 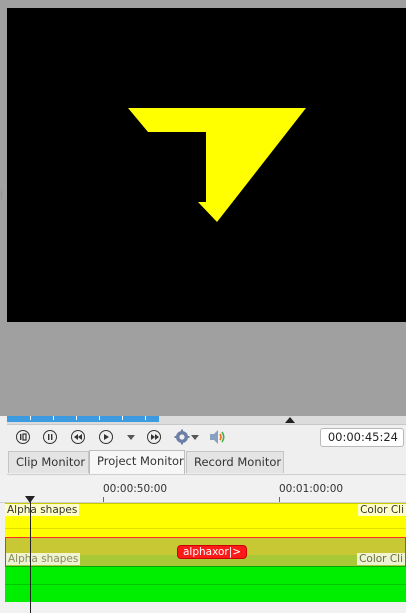 I want to click on splitter-grip, so click(x=2, y=194).